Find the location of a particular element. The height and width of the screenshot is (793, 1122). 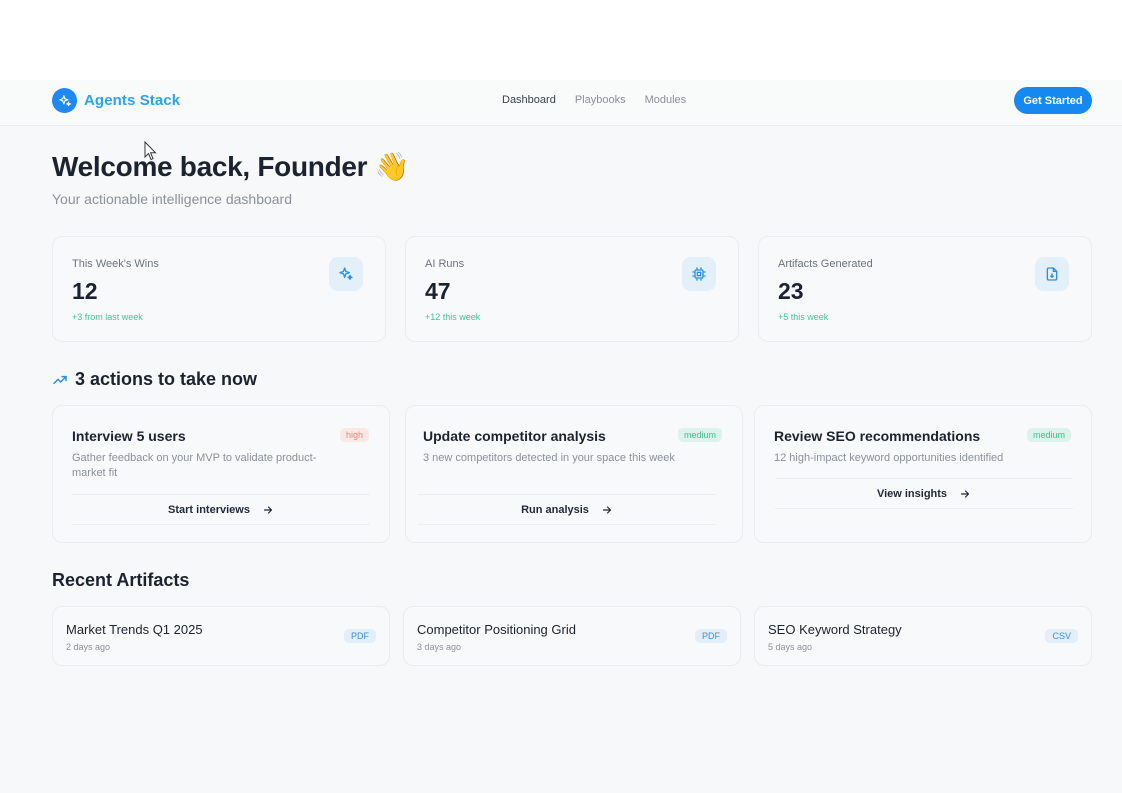

artifact-name: SEO Keyword Strategy is located at coordinates (835, 629).